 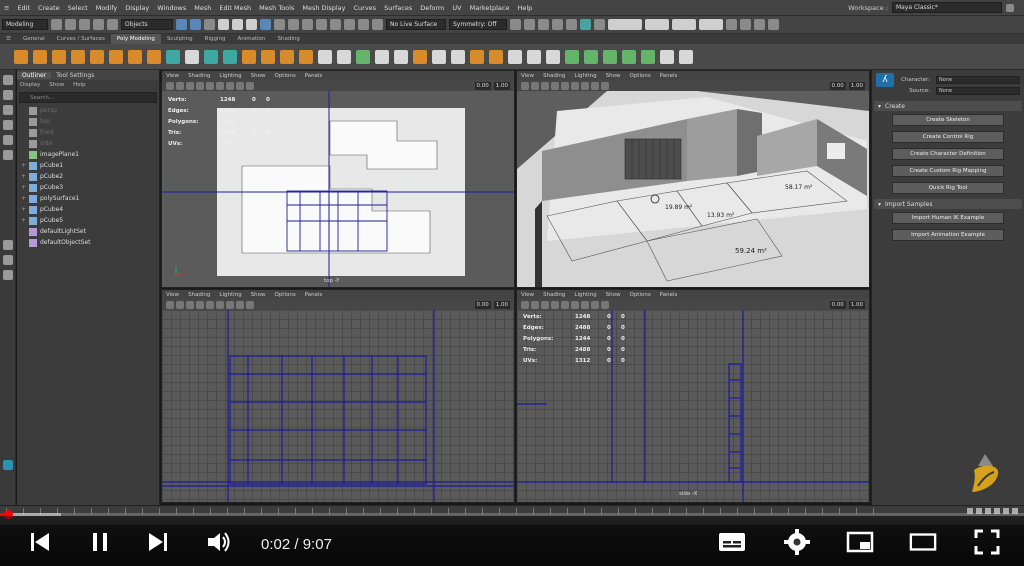 What do you see at coordinates (25, 24) in the screenshot?
I see `menuset-dropdown: Modeling` at bounding box center [25, 24].